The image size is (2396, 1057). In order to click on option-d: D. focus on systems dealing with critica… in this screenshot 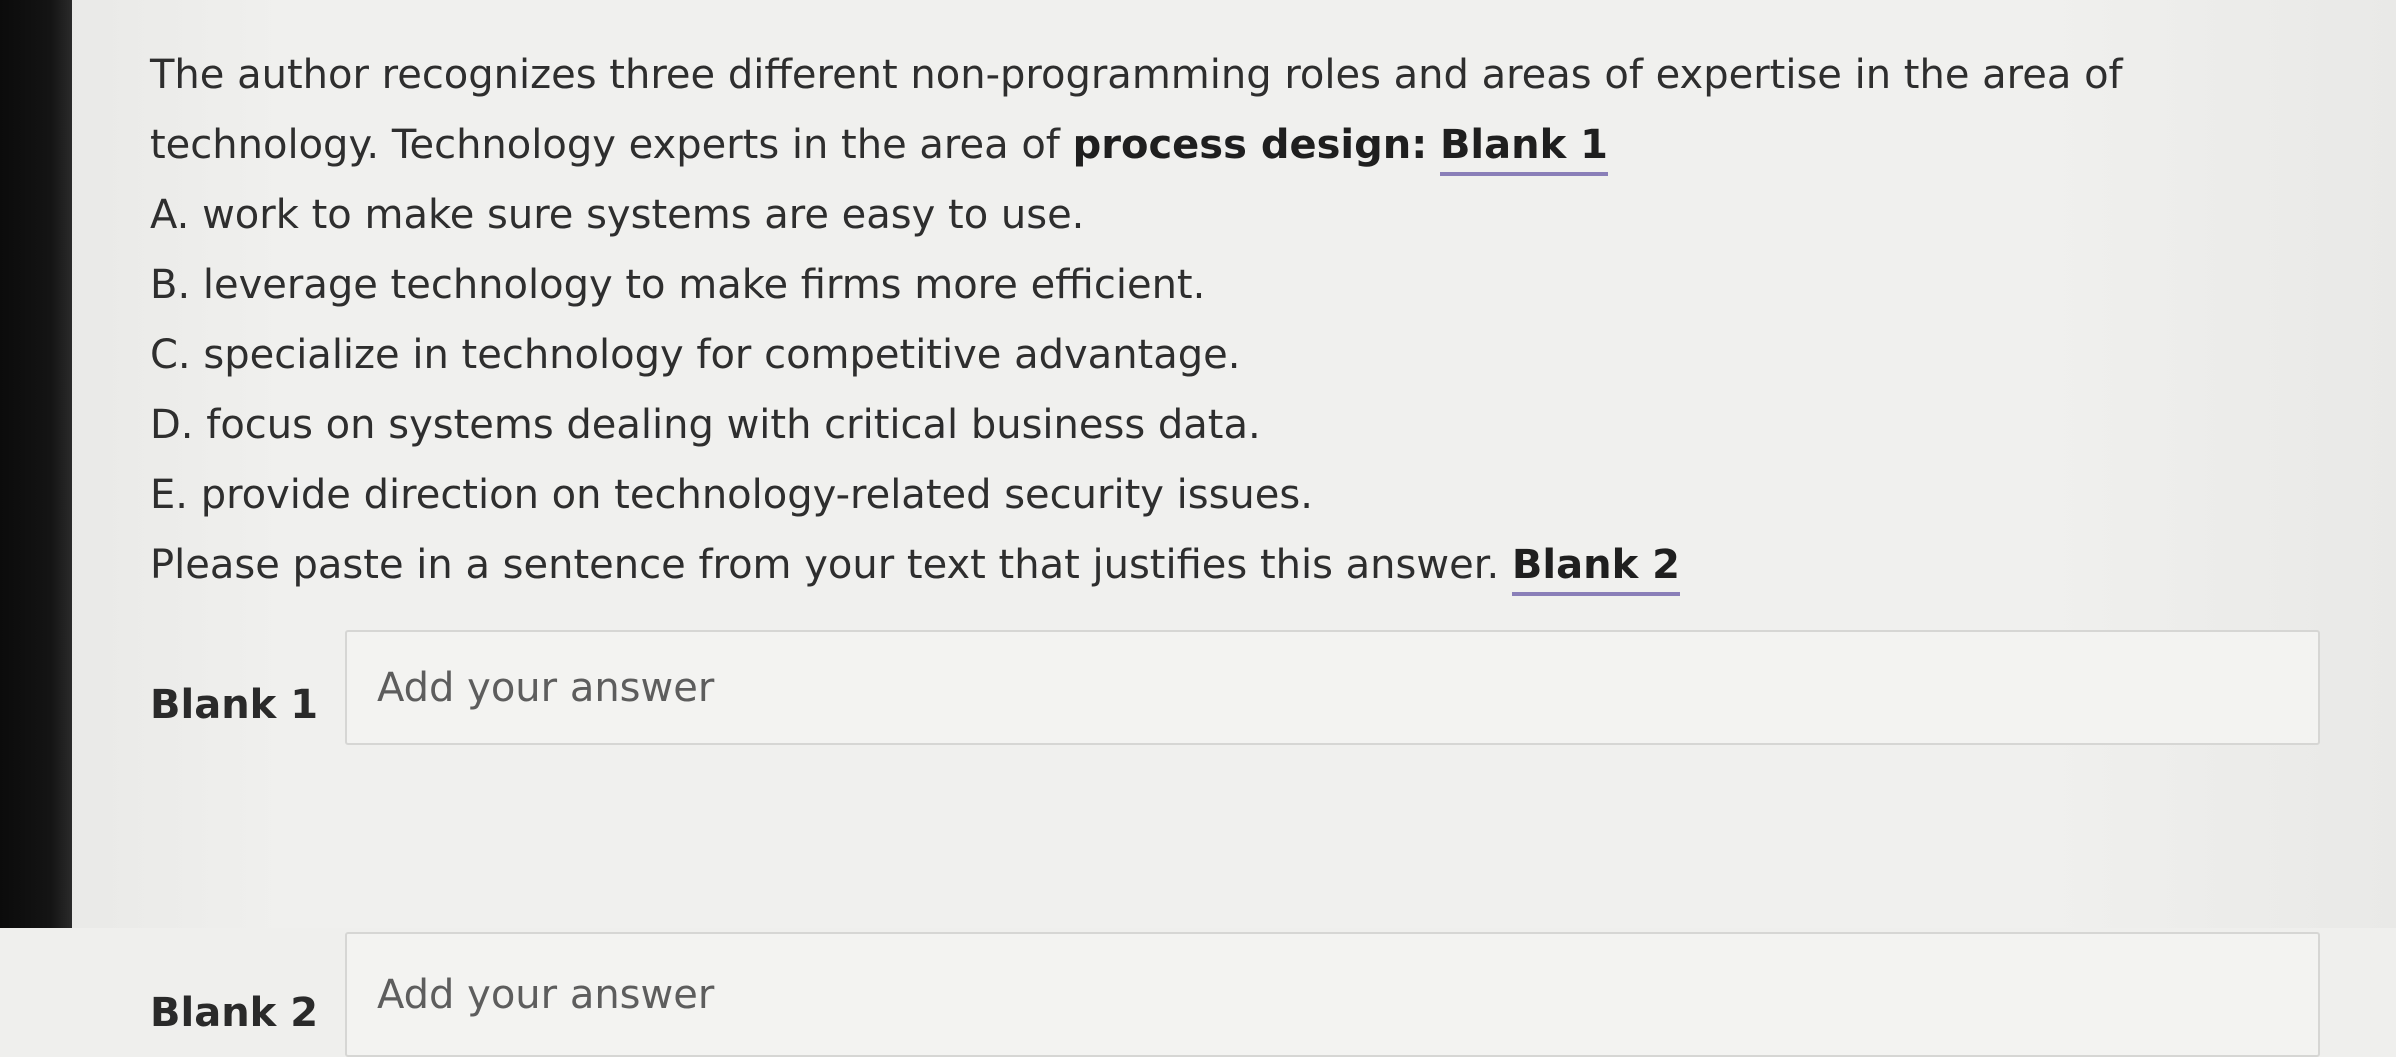, I will do `click(705, 425)`.